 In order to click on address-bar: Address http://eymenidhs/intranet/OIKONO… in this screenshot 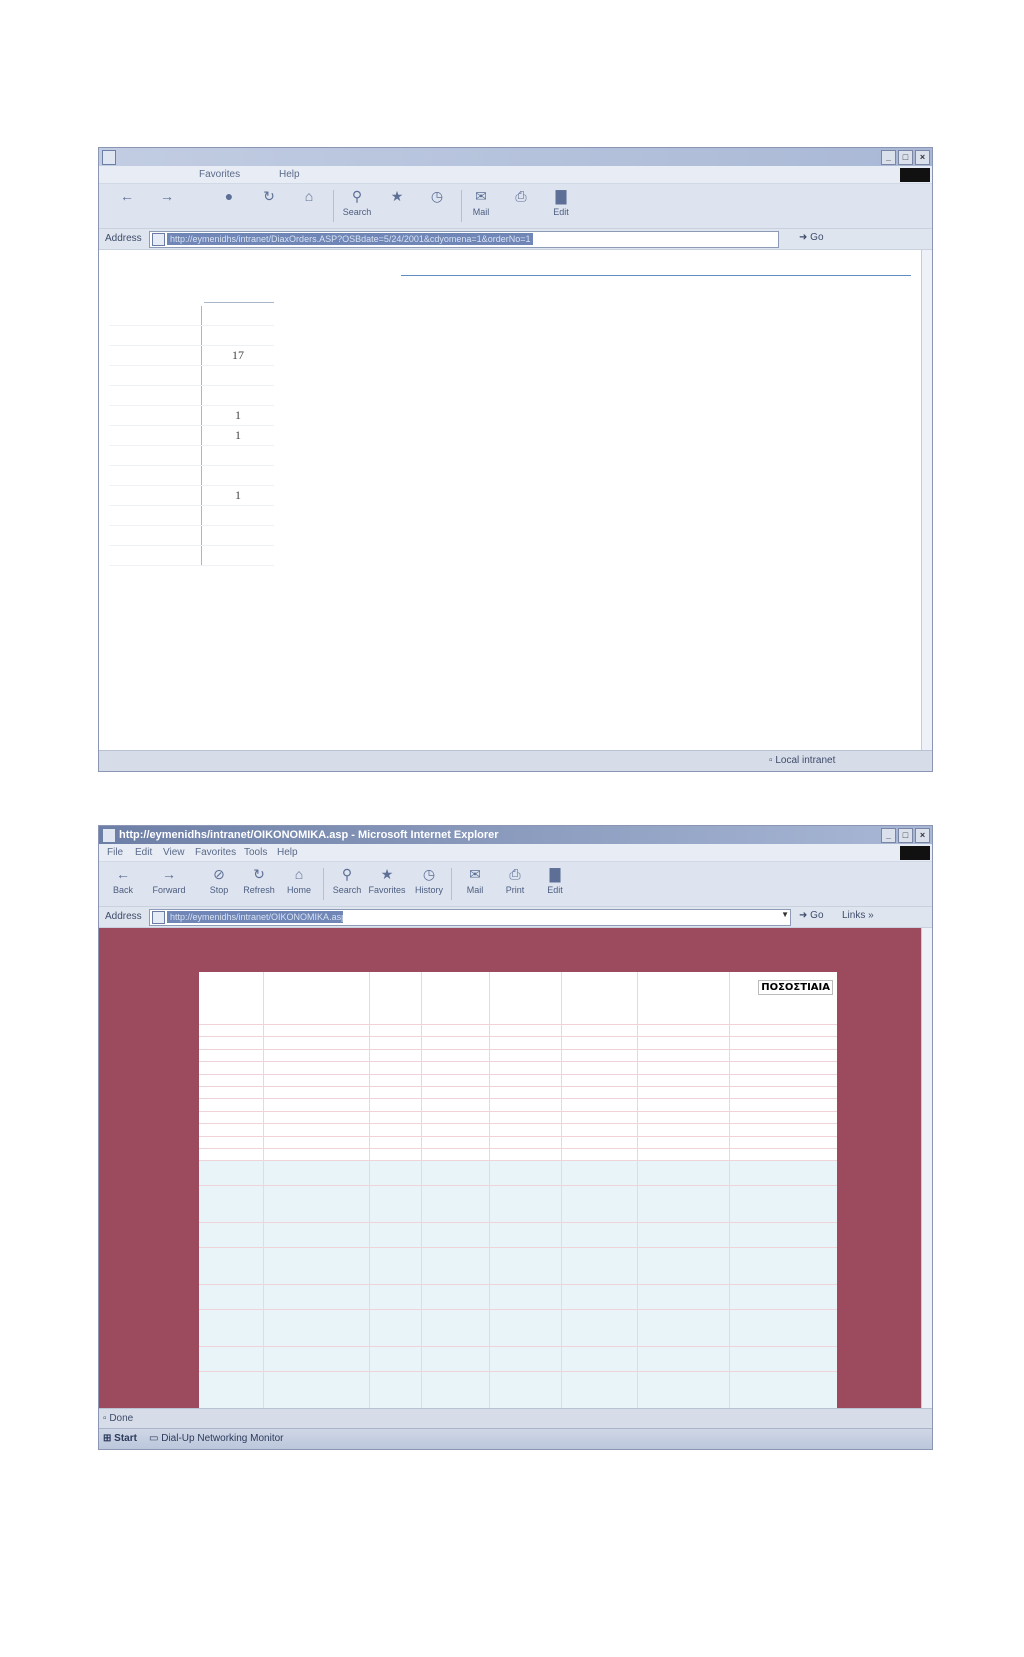, I will do `click(515, 917)`.